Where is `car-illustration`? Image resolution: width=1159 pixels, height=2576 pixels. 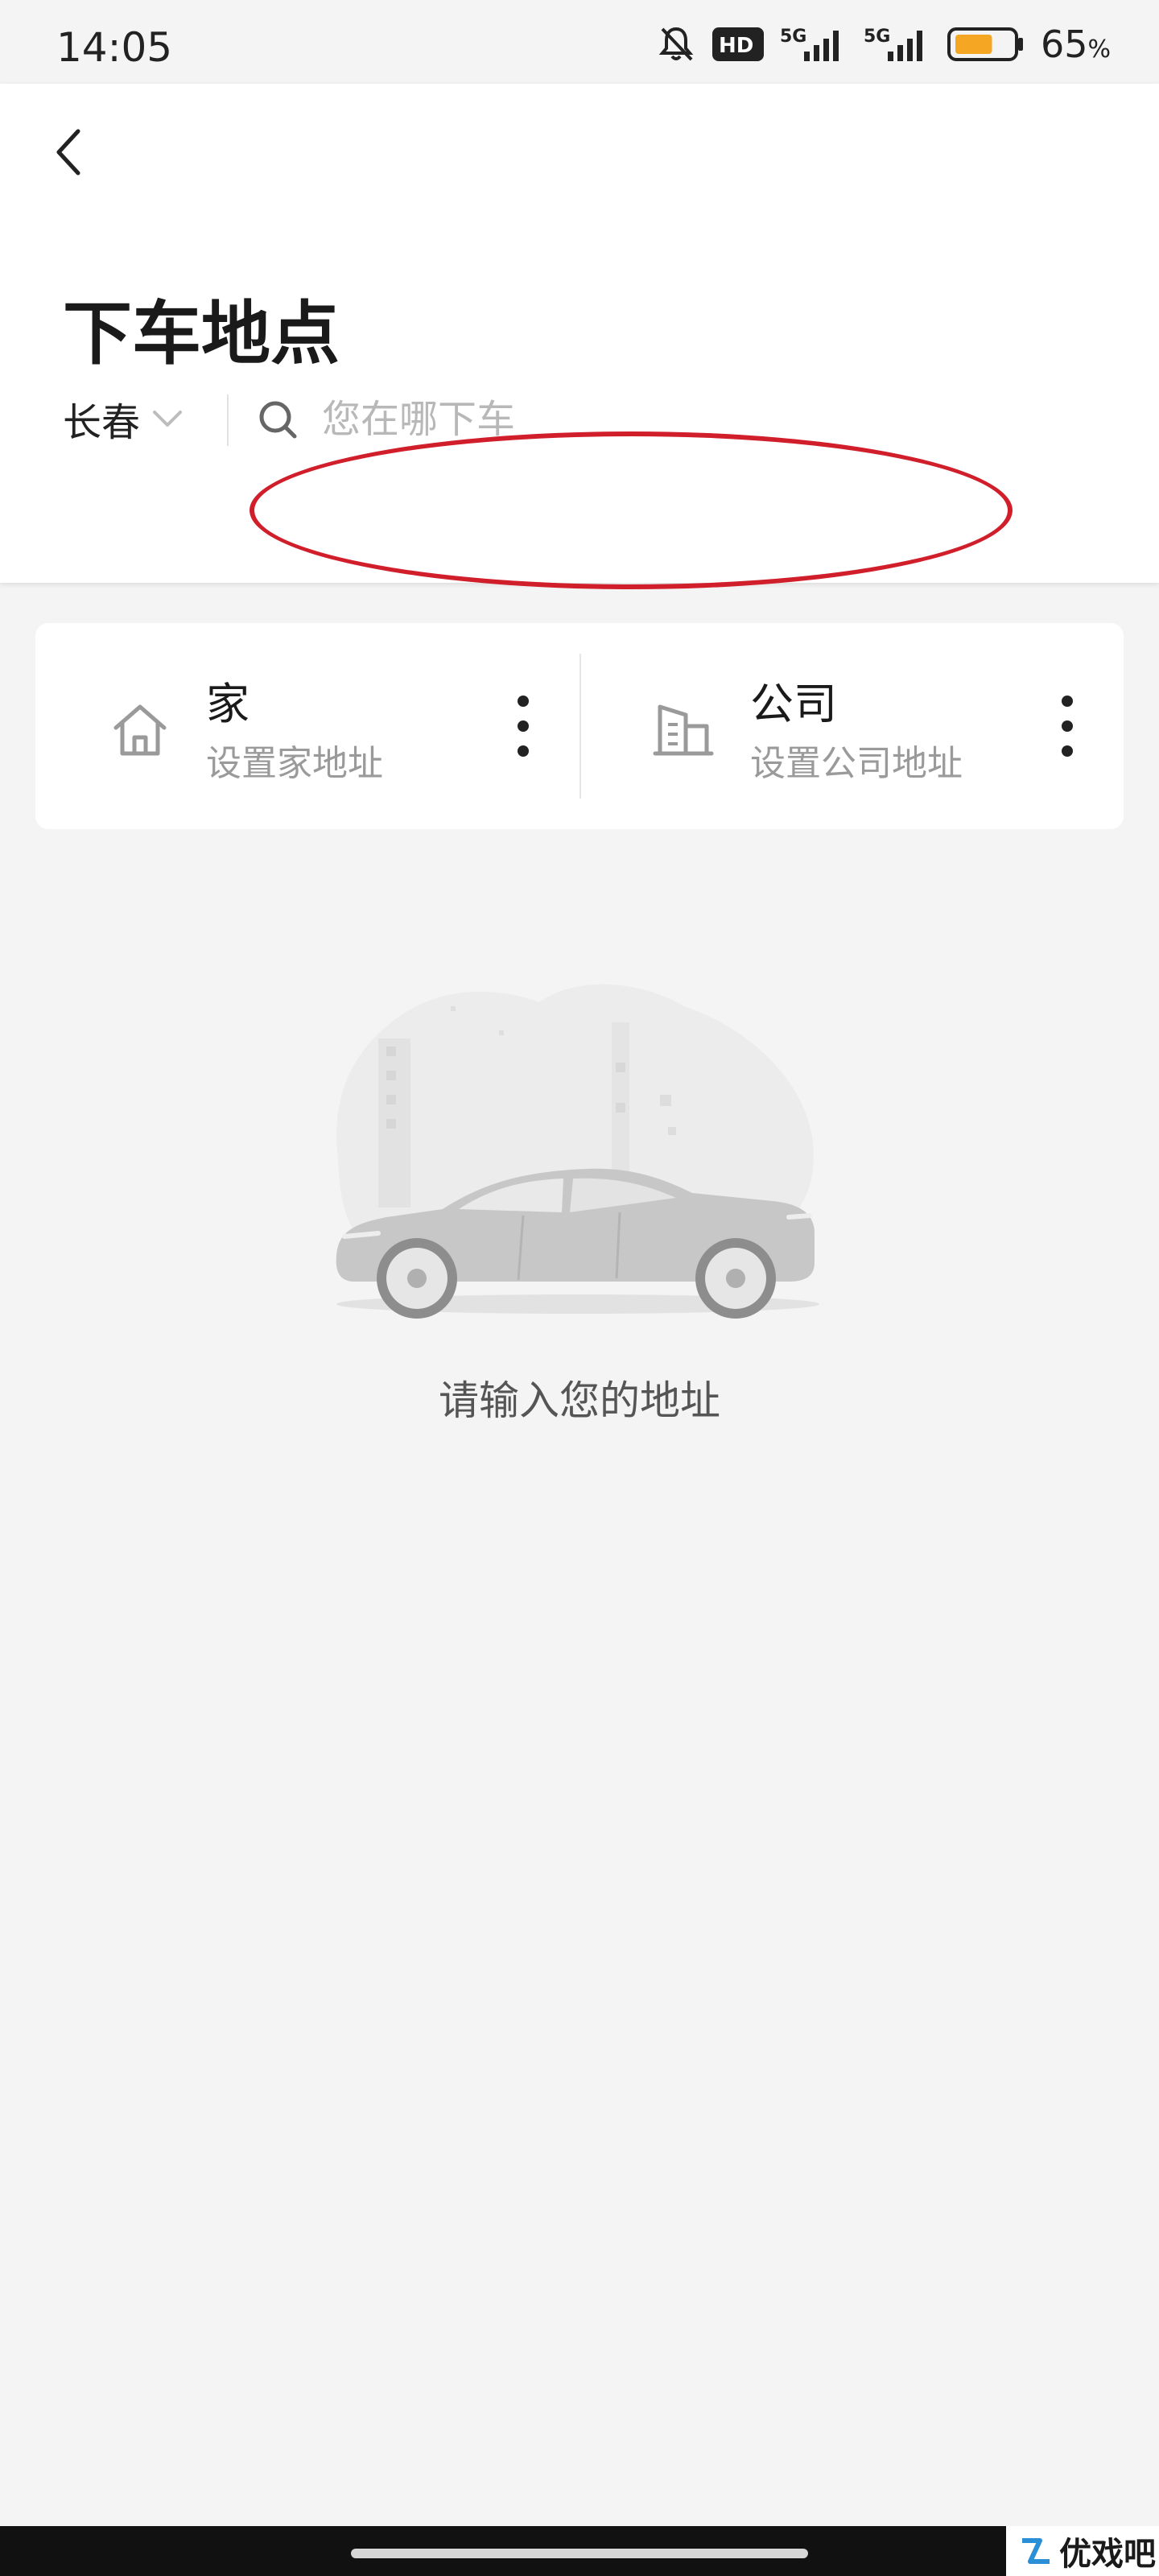 car-illustration is located at coordinates (577, 1151).